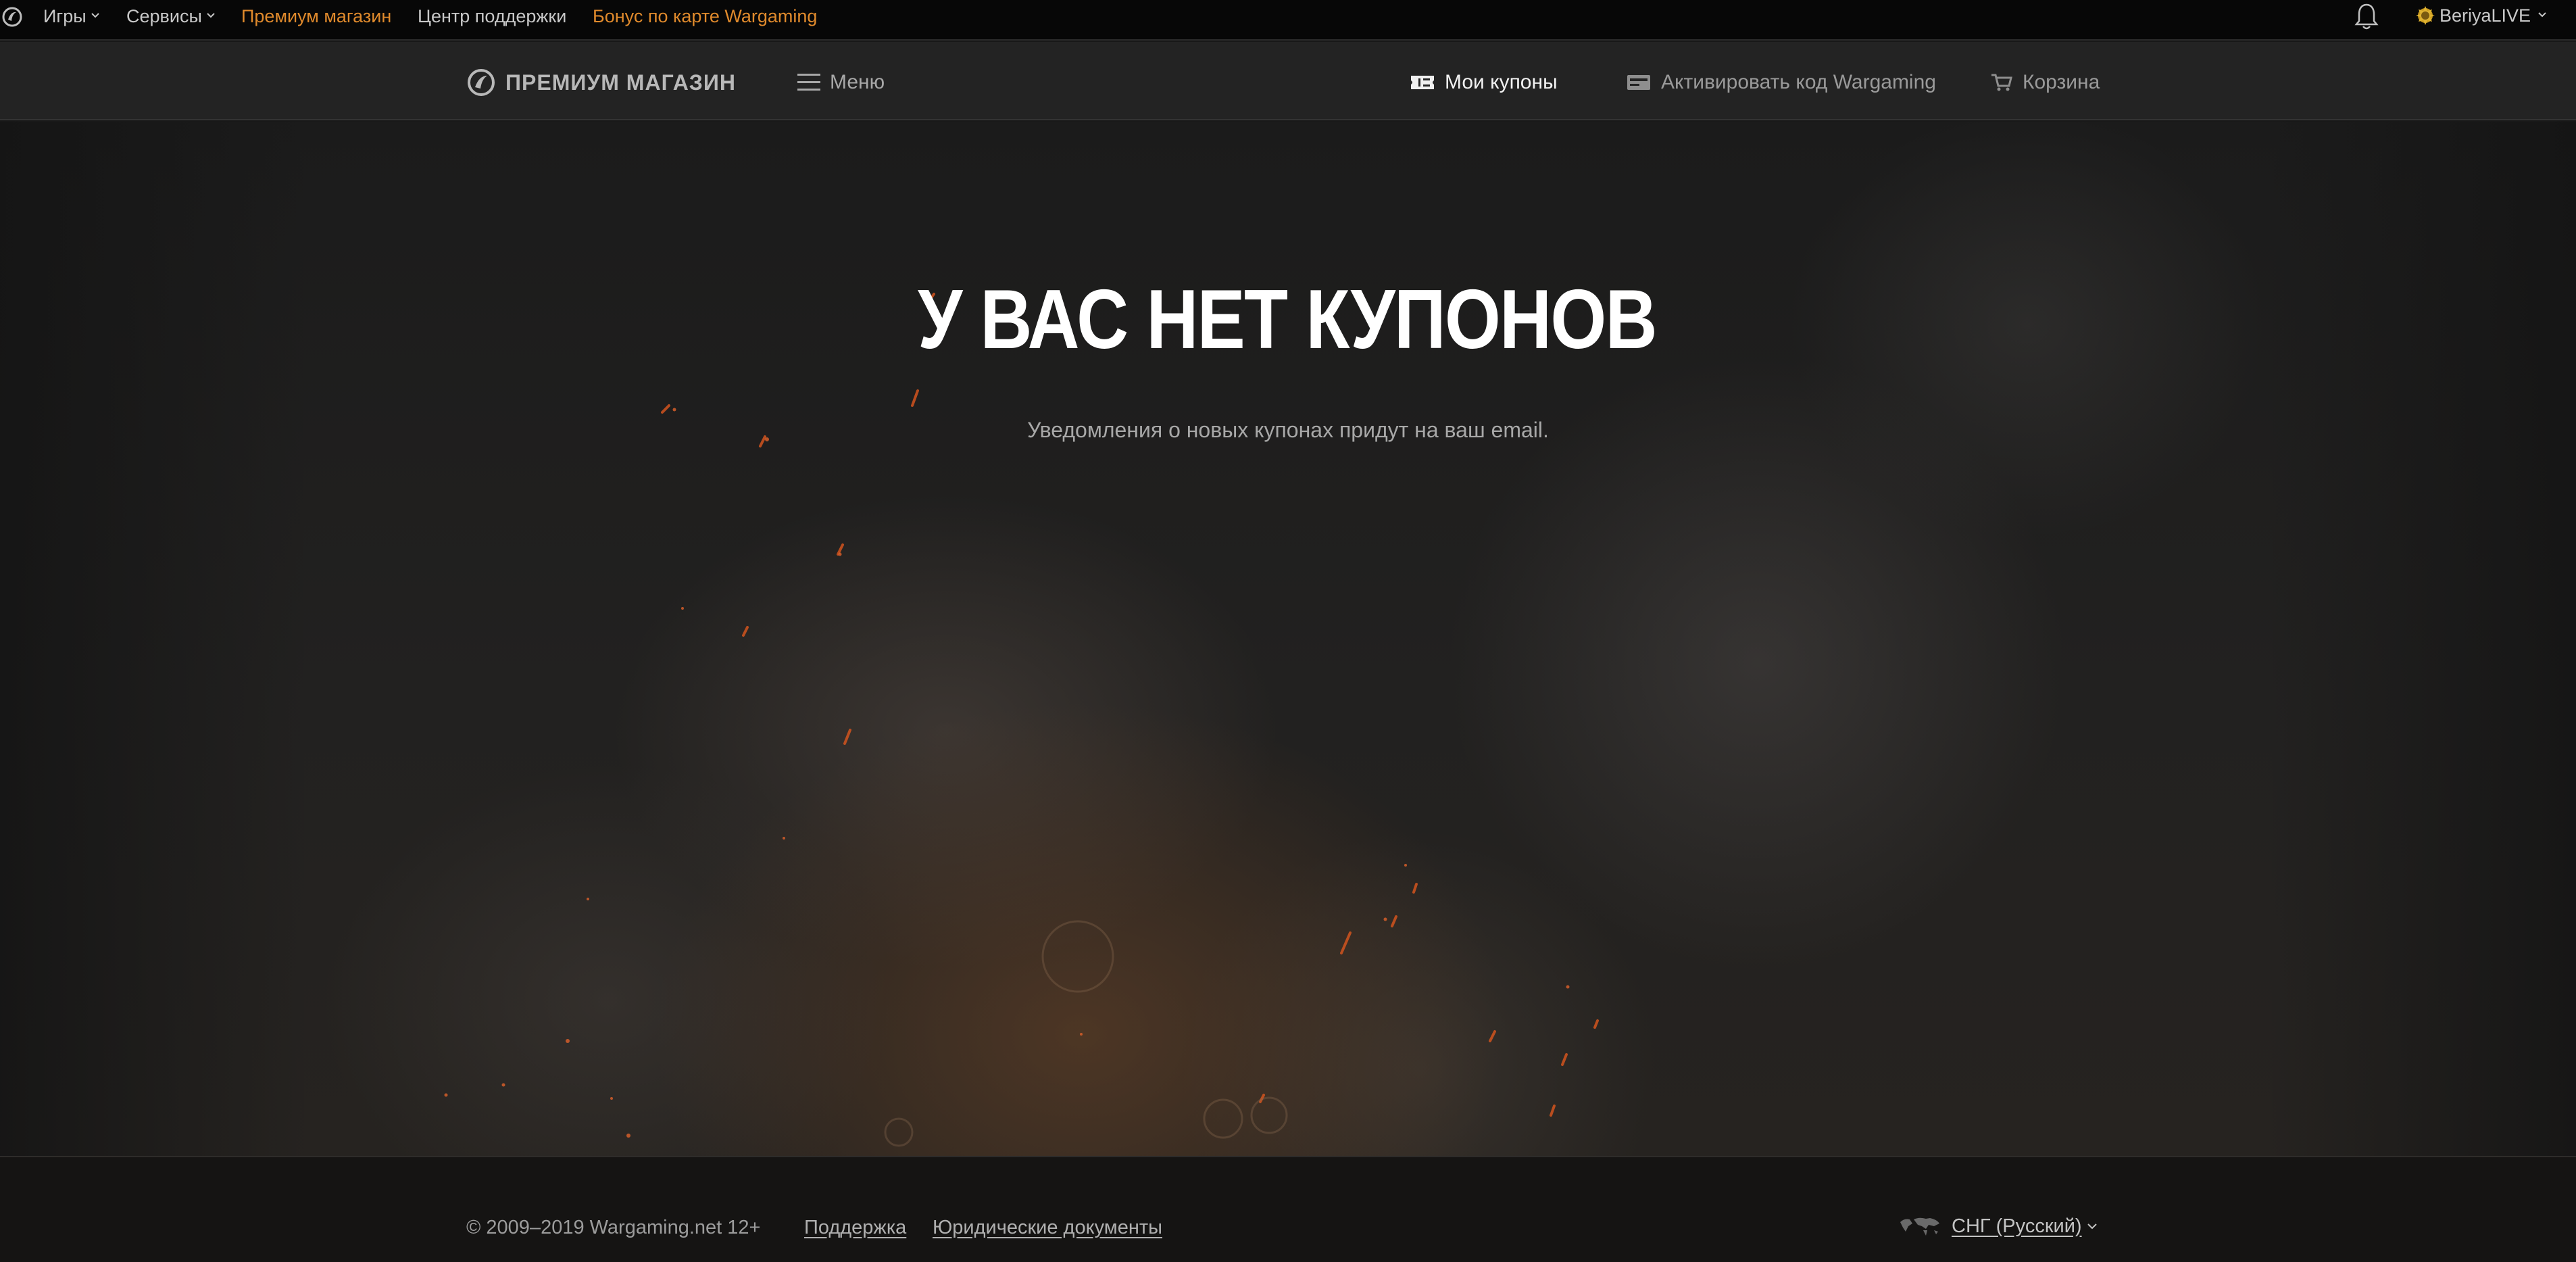 Image resolution: width=2576 pixels, height=1262 pixels. Describe the element at coordinates (12, 17) in the screenshot. I see `wargaming-logo-icon` at that location.